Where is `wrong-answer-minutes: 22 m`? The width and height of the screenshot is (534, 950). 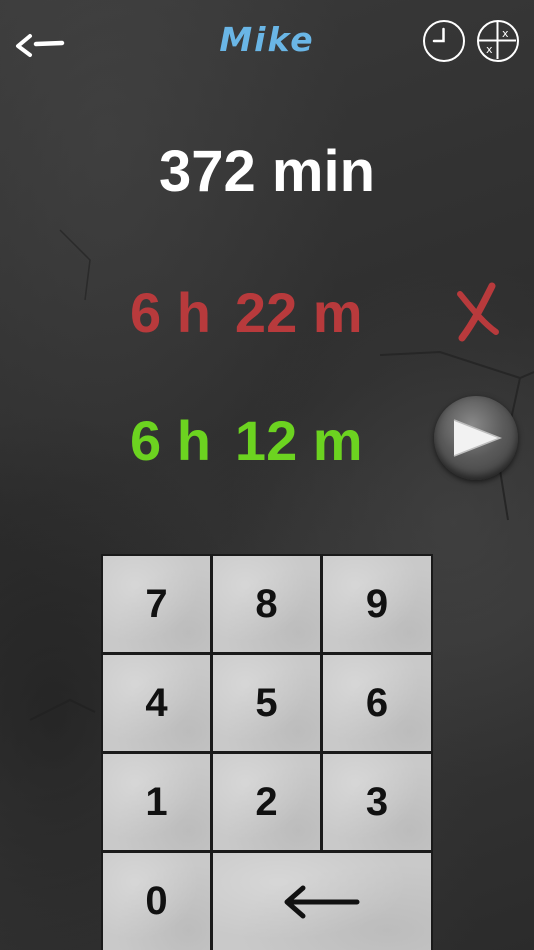
wrong-answer-minutes: 22 m is located at coordinates (298, 312).